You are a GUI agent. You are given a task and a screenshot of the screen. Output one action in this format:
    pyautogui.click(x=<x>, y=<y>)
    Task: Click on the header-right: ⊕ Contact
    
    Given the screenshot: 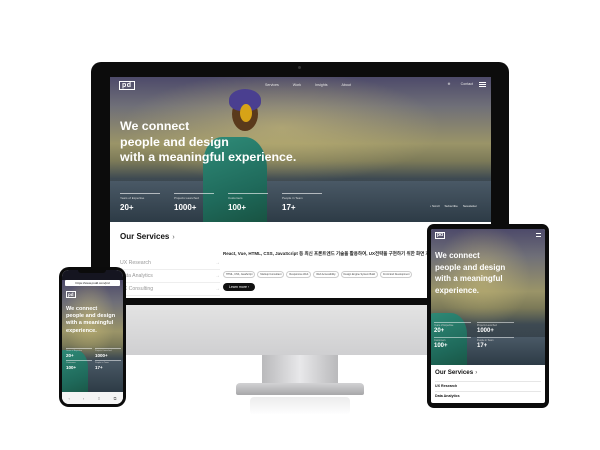 What is the action you would take?
    pyautogui.click(x=460, y=84)
    